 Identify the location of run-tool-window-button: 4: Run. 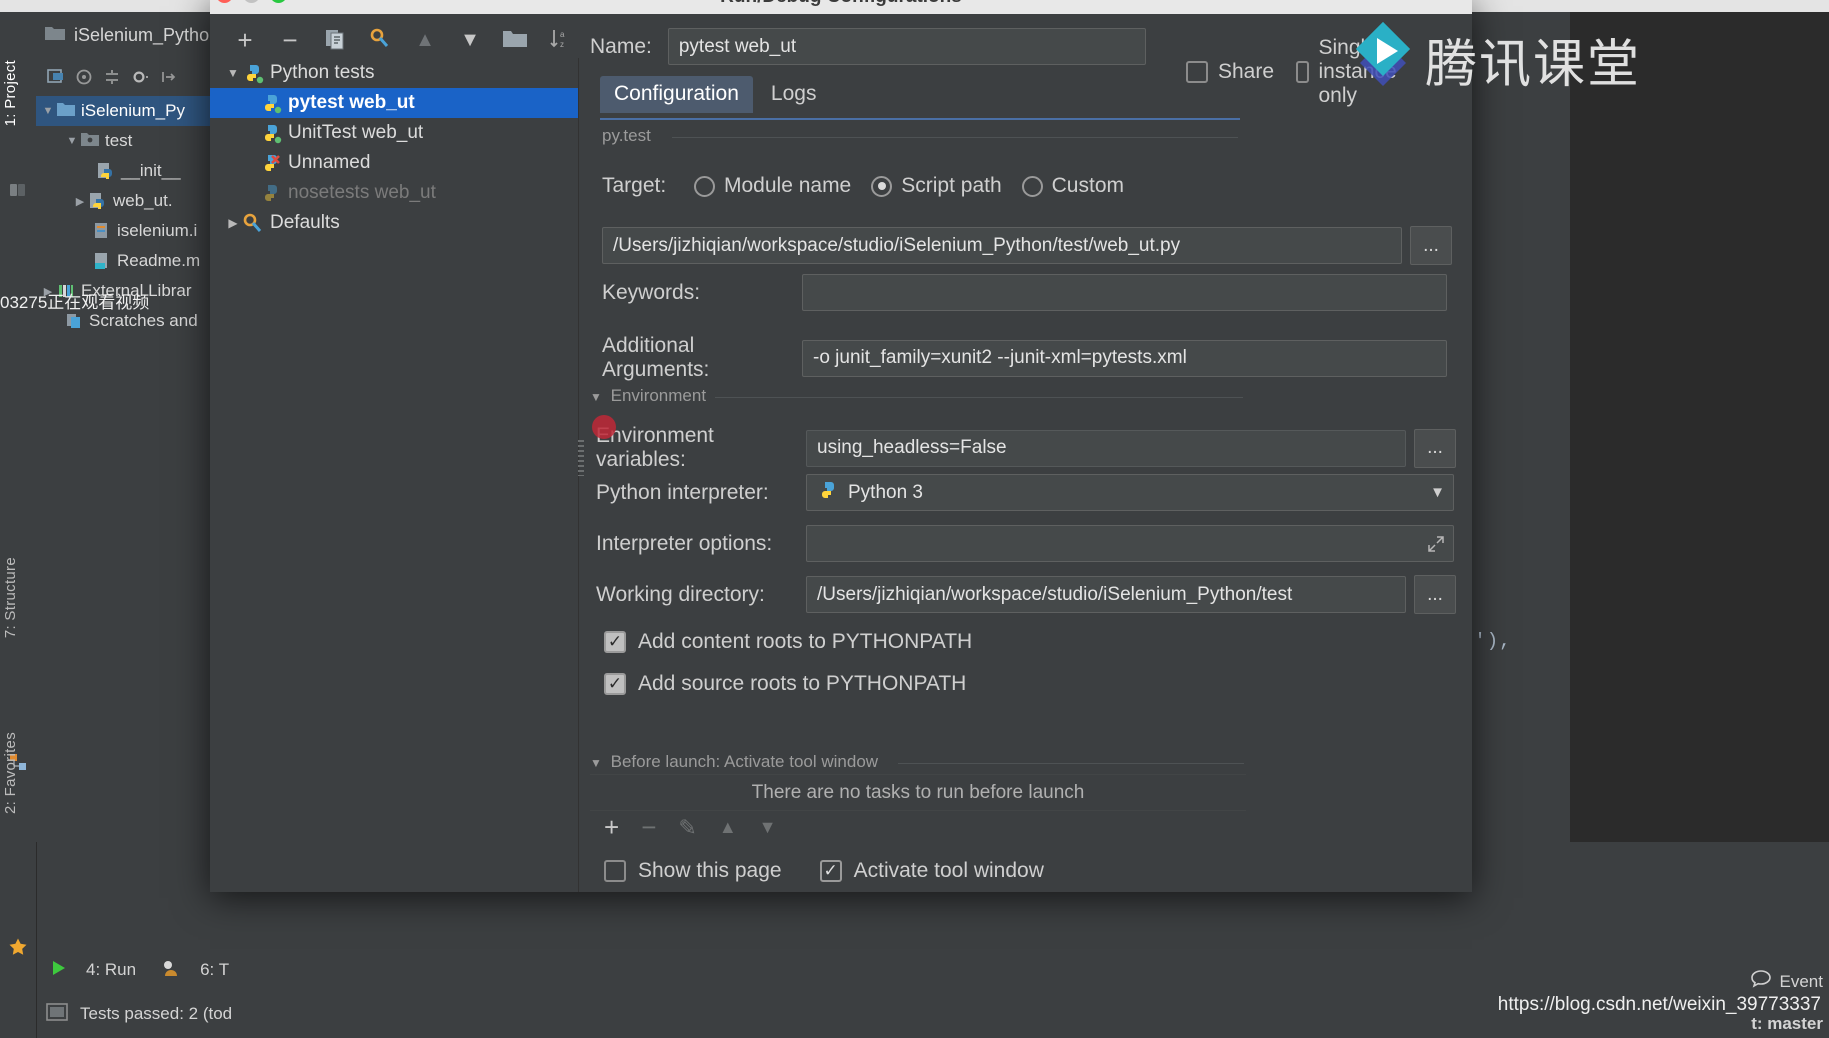
(93, 970).